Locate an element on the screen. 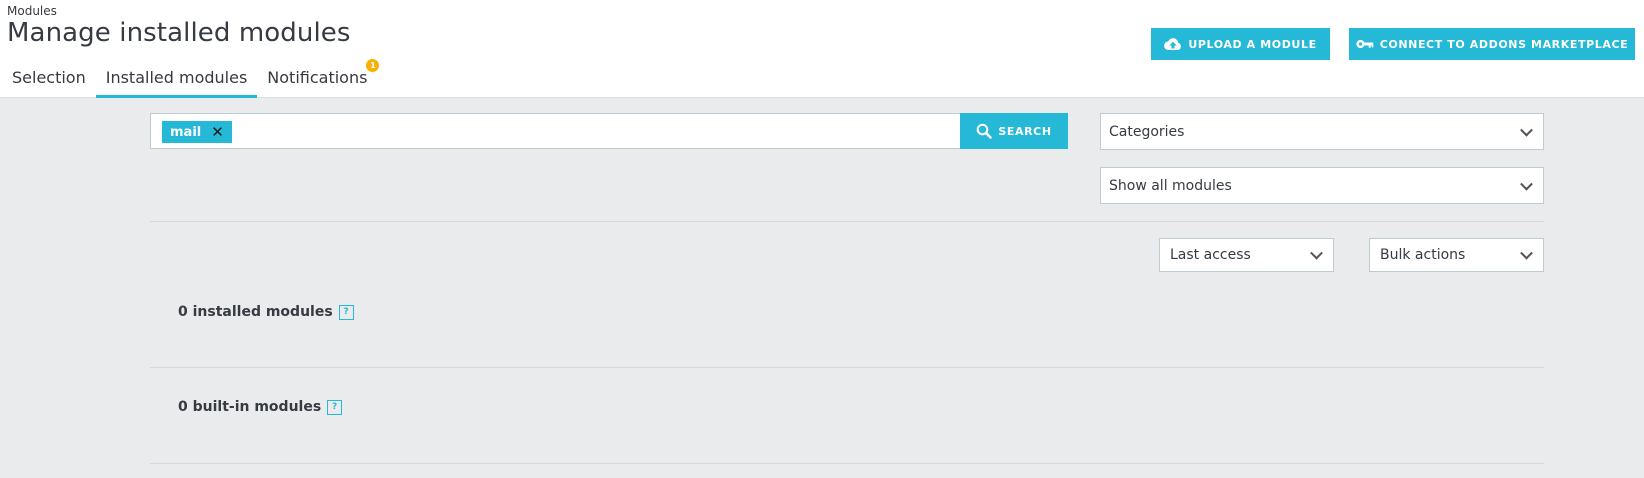 The width and height of the screenshot is (1644, 478). builtin-modules-heading: 0 built-in modules ? is located at coordinates (260, 407).